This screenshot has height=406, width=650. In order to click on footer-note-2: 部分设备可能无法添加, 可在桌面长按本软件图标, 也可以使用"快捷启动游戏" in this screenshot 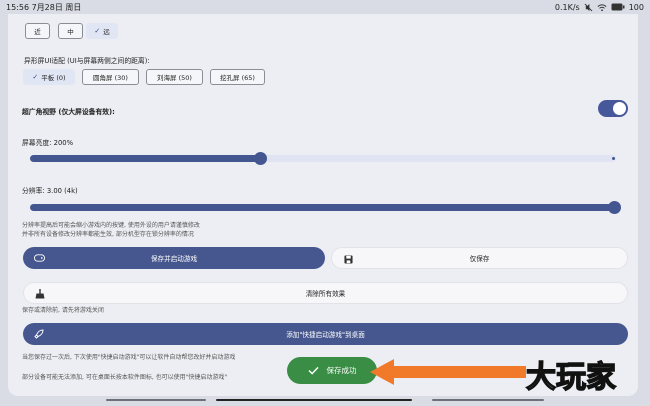, I will do `click(125, 377)`.